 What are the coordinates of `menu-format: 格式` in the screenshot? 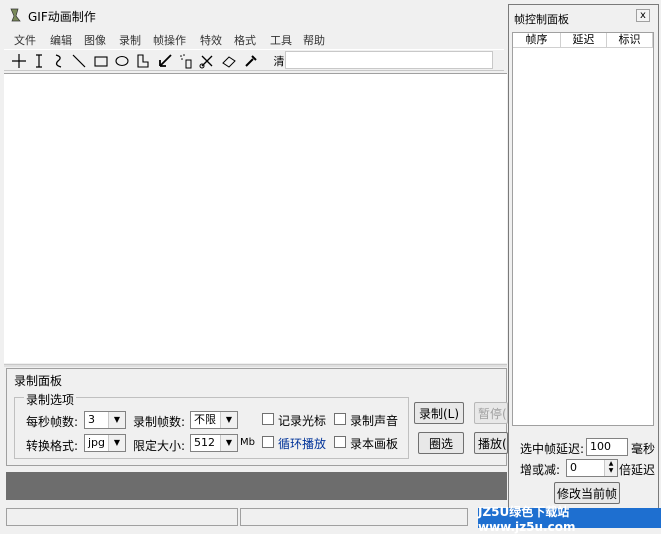 It's located at (245, 40).